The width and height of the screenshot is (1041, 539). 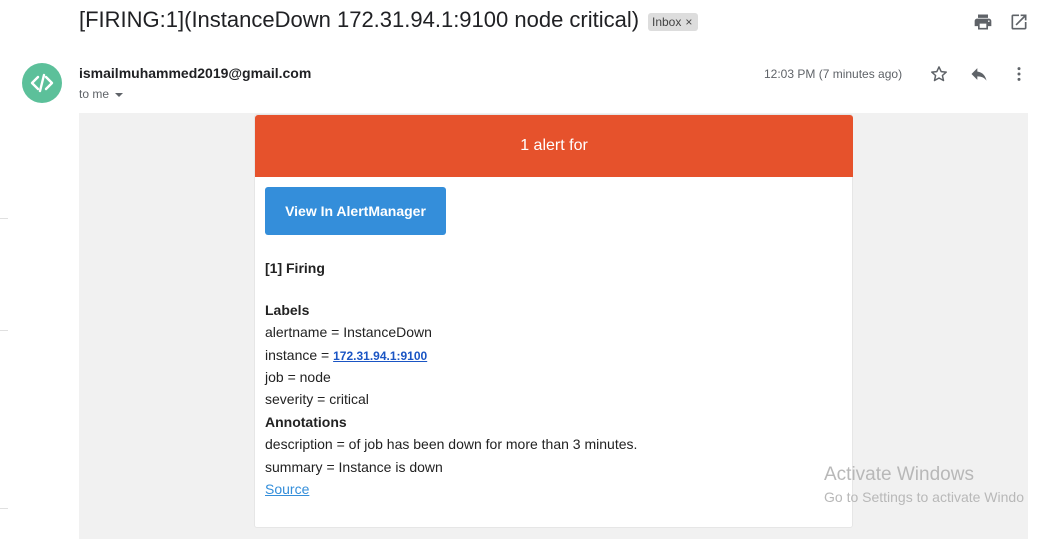 I want to click on label-severity: severity = critical, so click(x=317, y=399).